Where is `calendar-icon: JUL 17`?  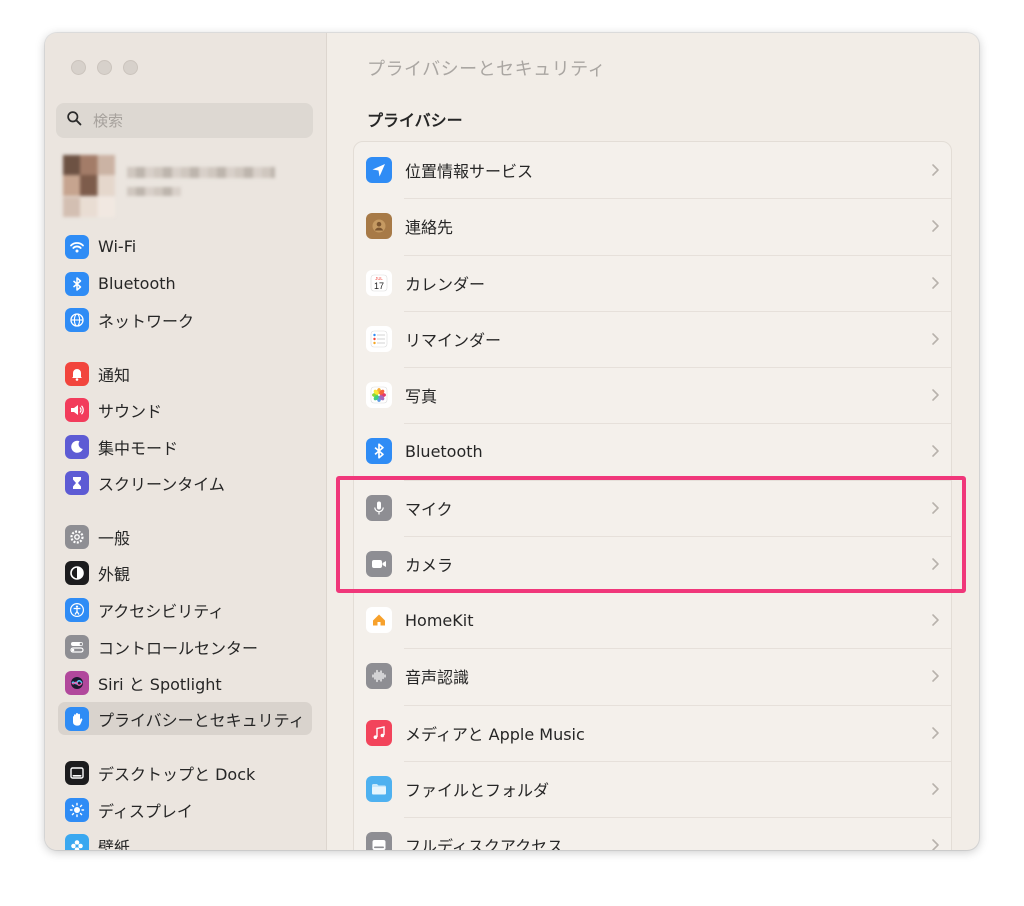 calendar-icon: JUL 17 is located at coordinates (379, 283).